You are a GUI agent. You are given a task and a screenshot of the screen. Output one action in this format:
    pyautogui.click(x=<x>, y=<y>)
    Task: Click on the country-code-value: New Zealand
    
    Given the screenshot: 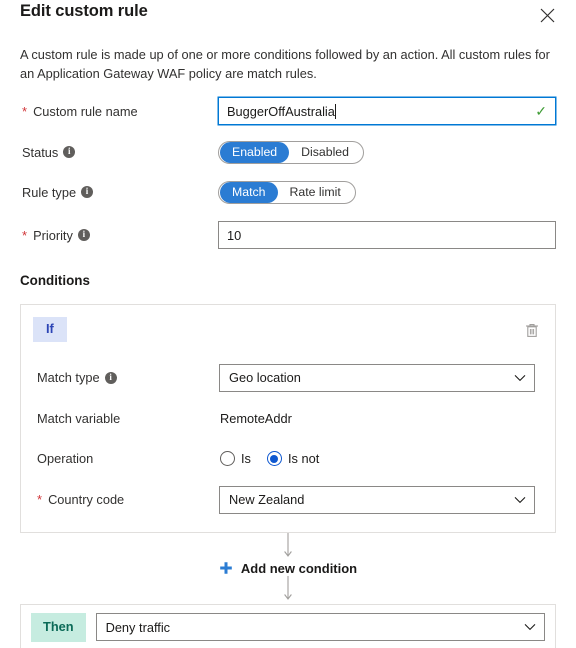 What is the action you would take?
    pyautogui.click(x=267, y=500)
    